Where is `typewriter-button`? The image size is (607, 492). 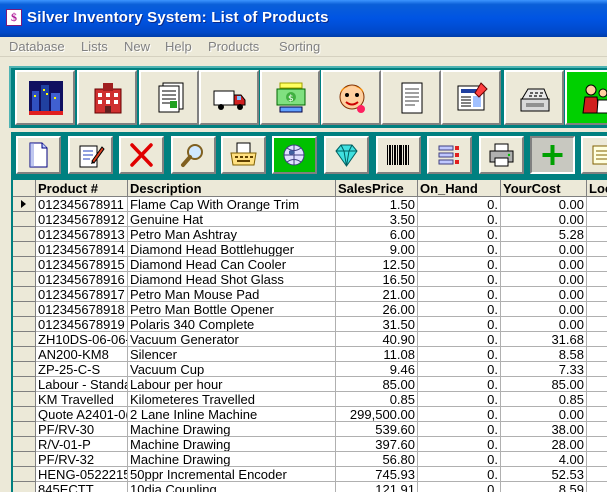
typewriter-button is located at coordinates (243, 155).